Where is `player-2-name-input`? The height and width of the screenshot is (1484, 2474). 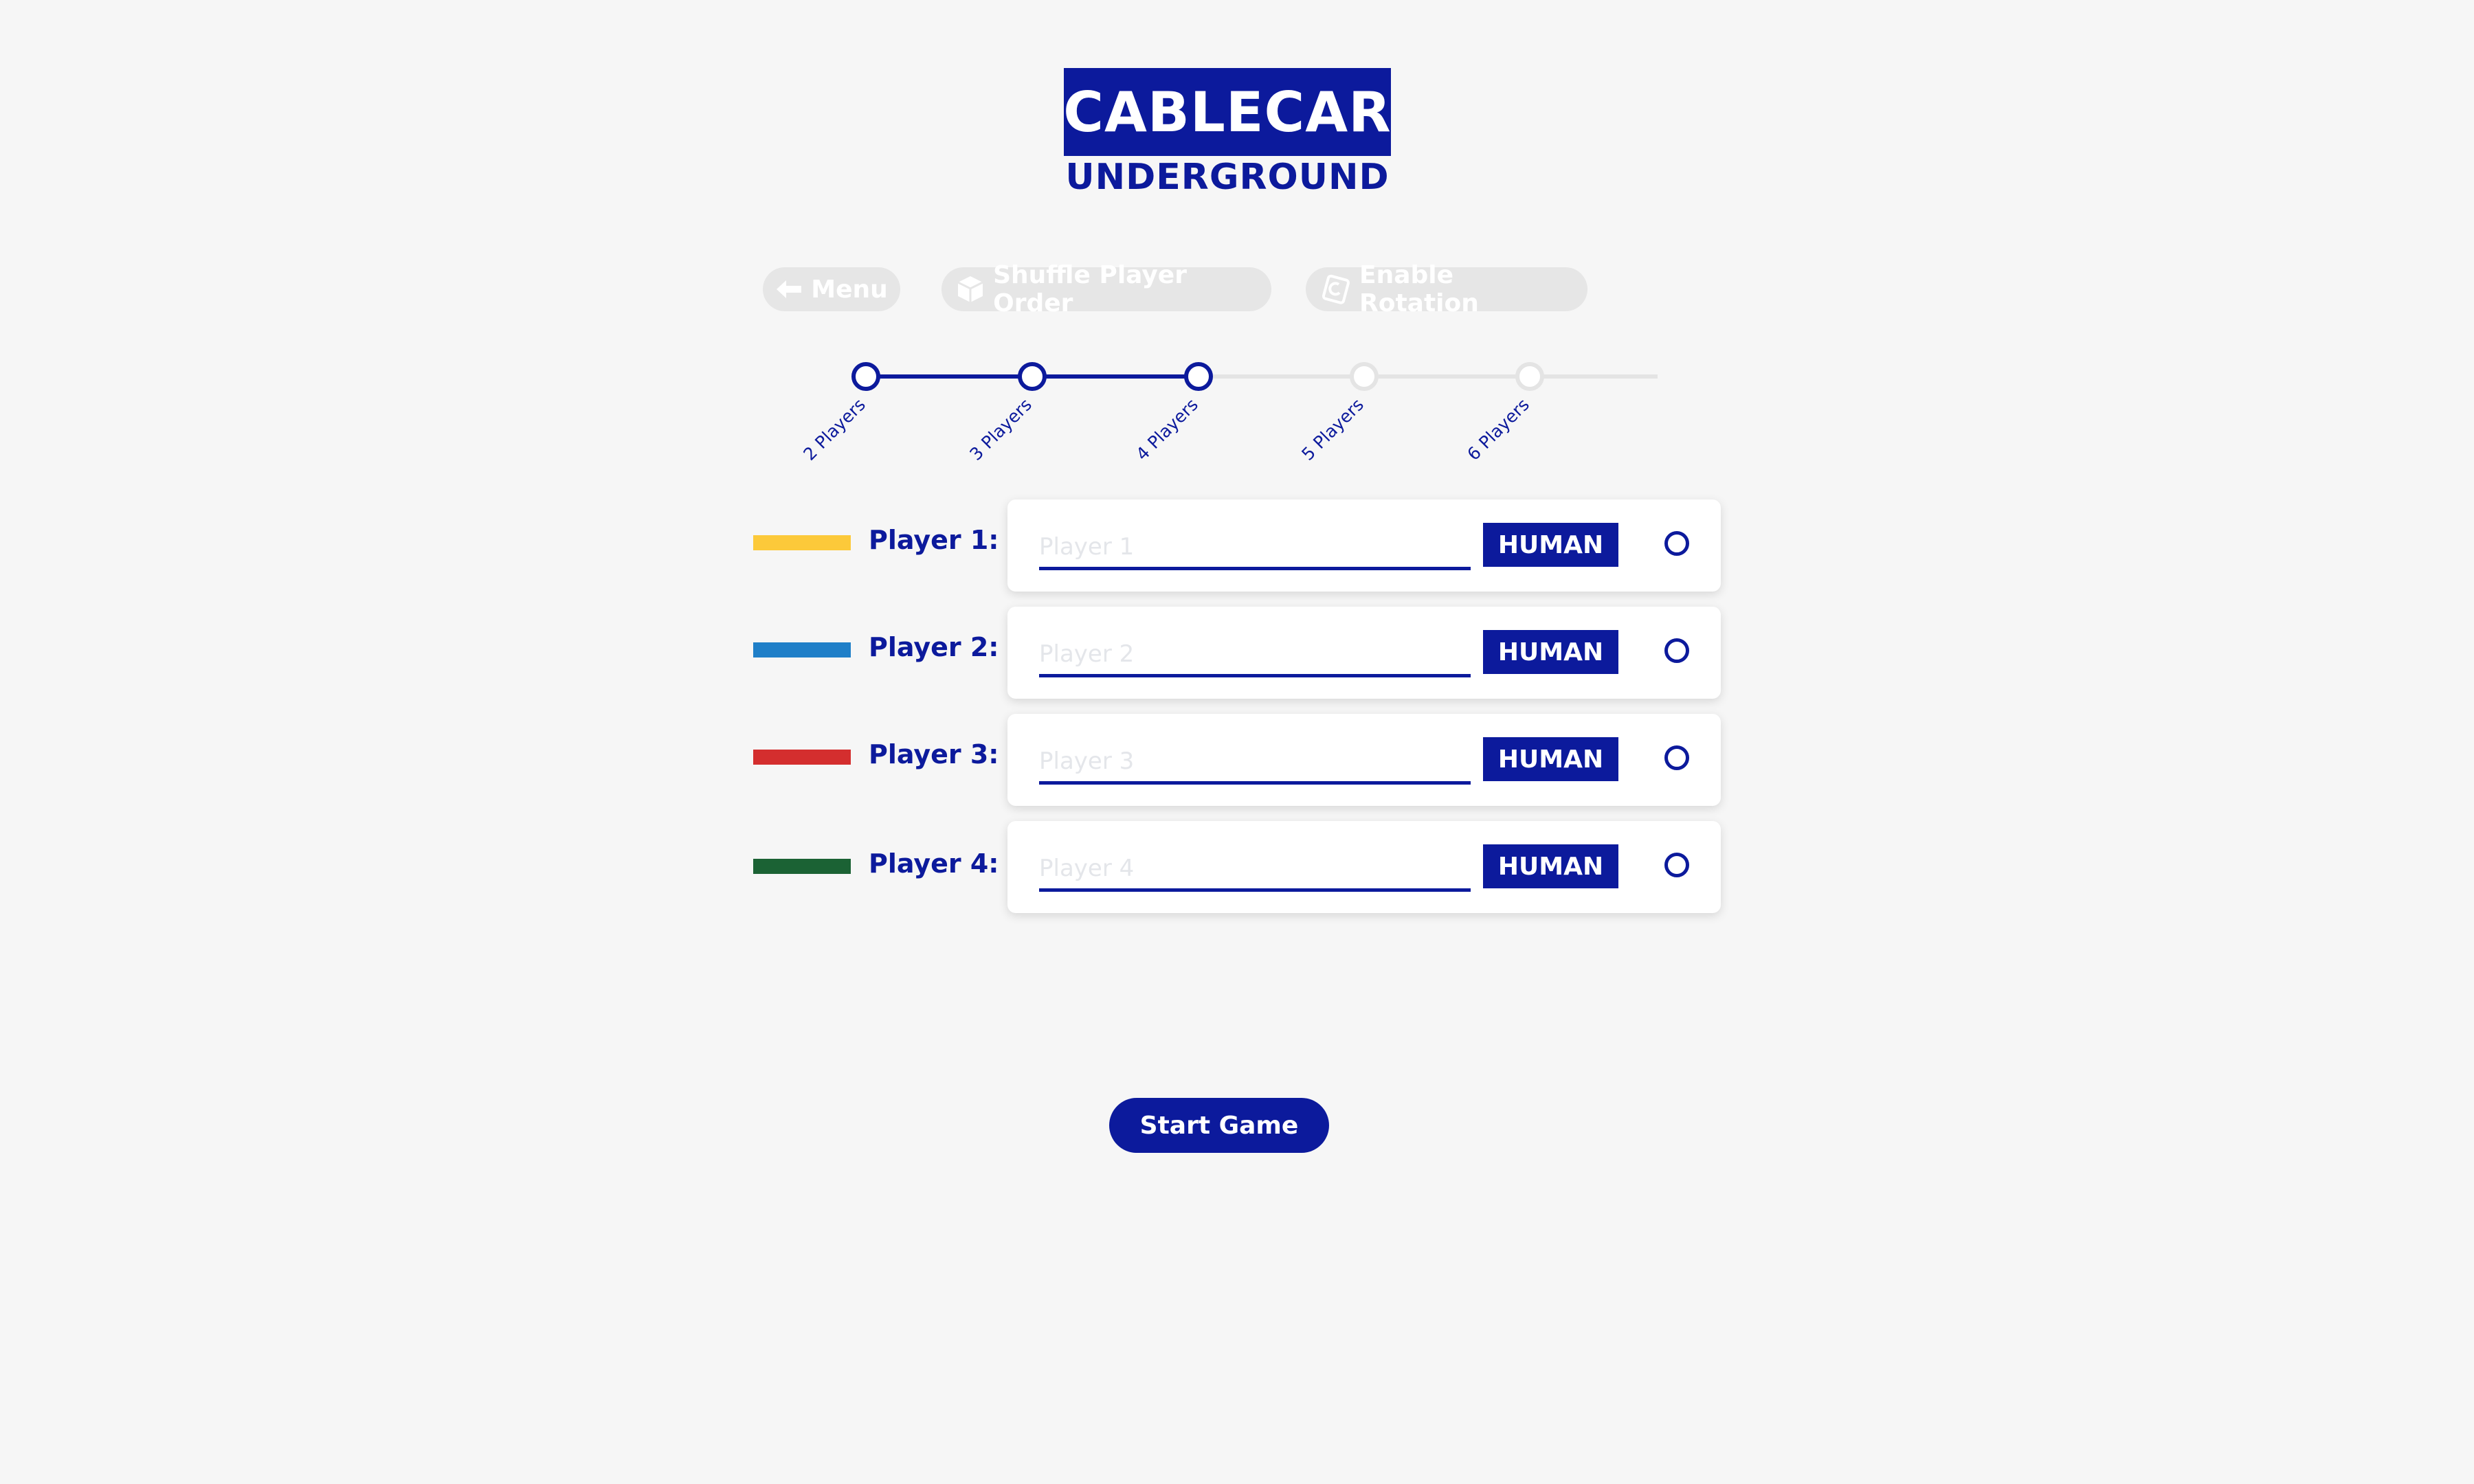 player-2-name-input is located at coordinates (1255, 655).